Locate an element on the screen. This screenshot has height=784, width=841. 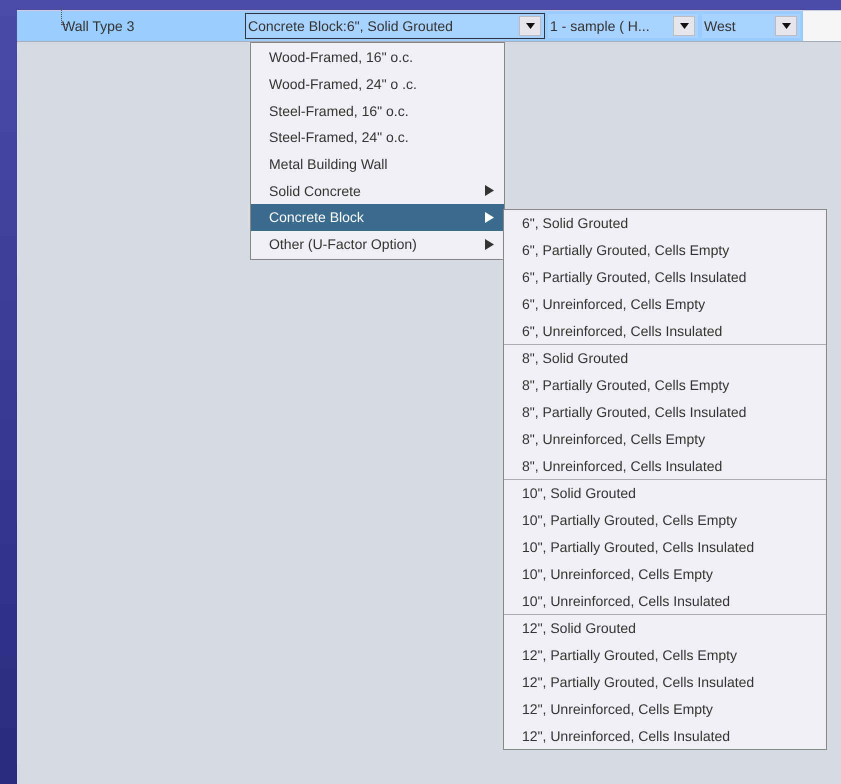
menu-item: 6", Partially Grouted, Cells Insulated is located at coordinates (665, 277).